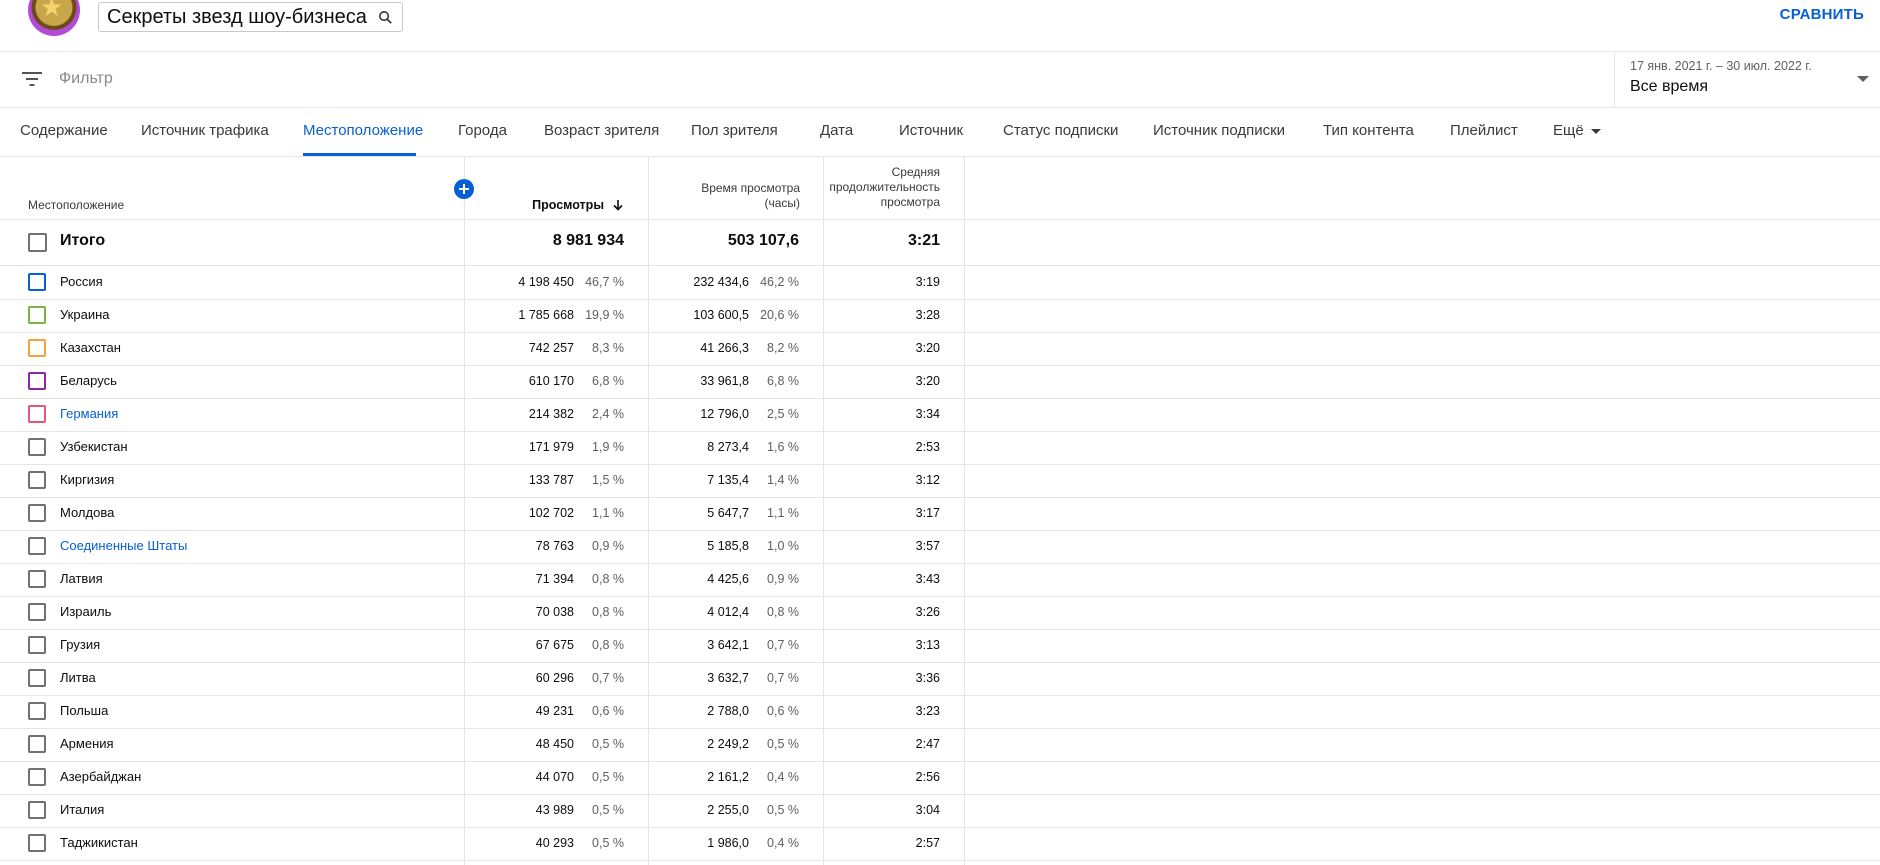  I want to click on row-watch-time-percent: 1,4 %, so click(783, 480).